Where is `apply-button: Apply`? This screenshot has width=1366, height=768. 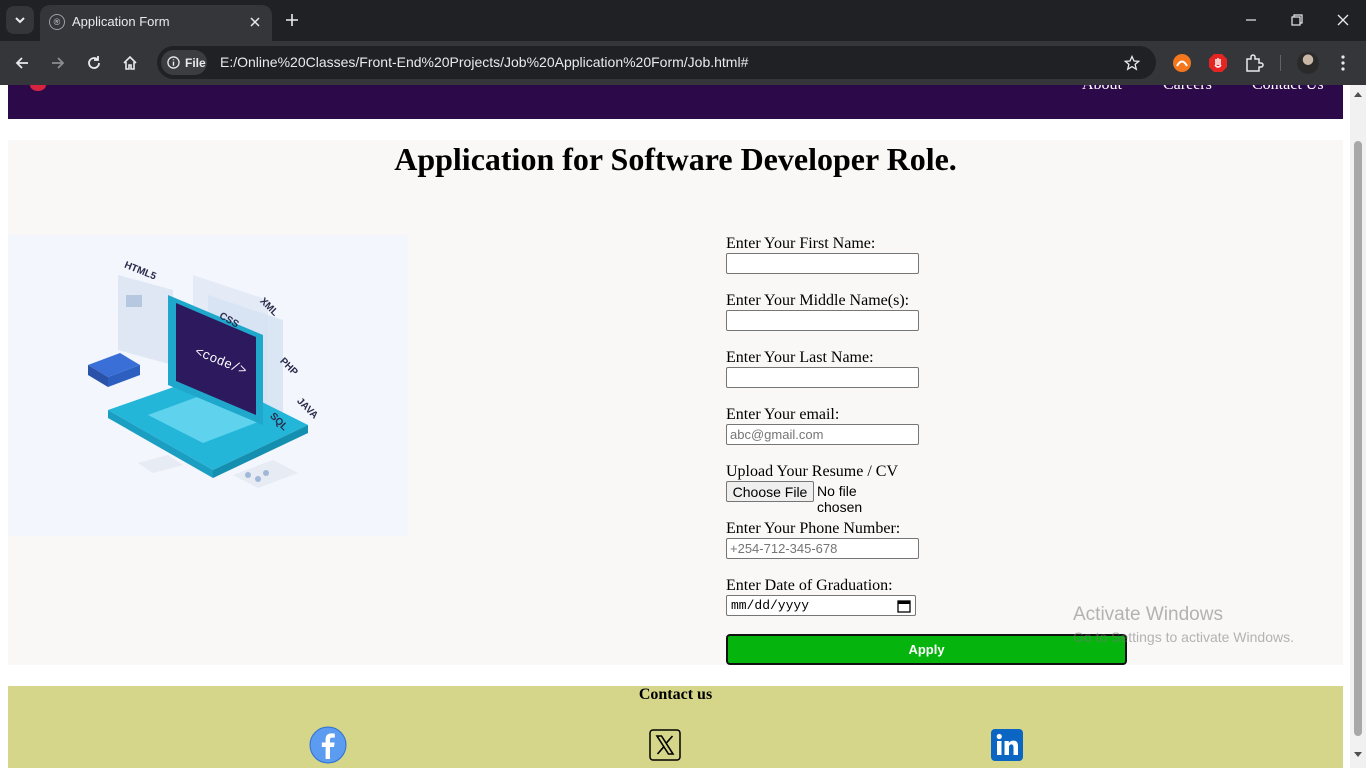 apply-button: Apply is located at coordinates (926, 649).